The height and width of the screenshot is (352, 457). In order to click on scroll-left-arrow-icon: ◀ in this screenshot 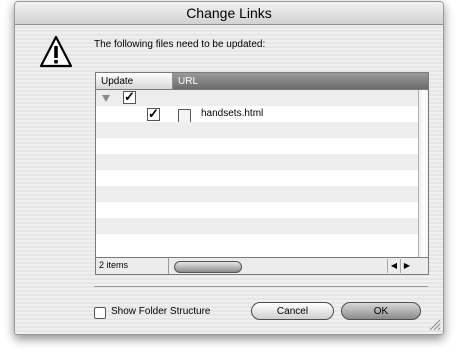, I will do `click(393, 266)`.